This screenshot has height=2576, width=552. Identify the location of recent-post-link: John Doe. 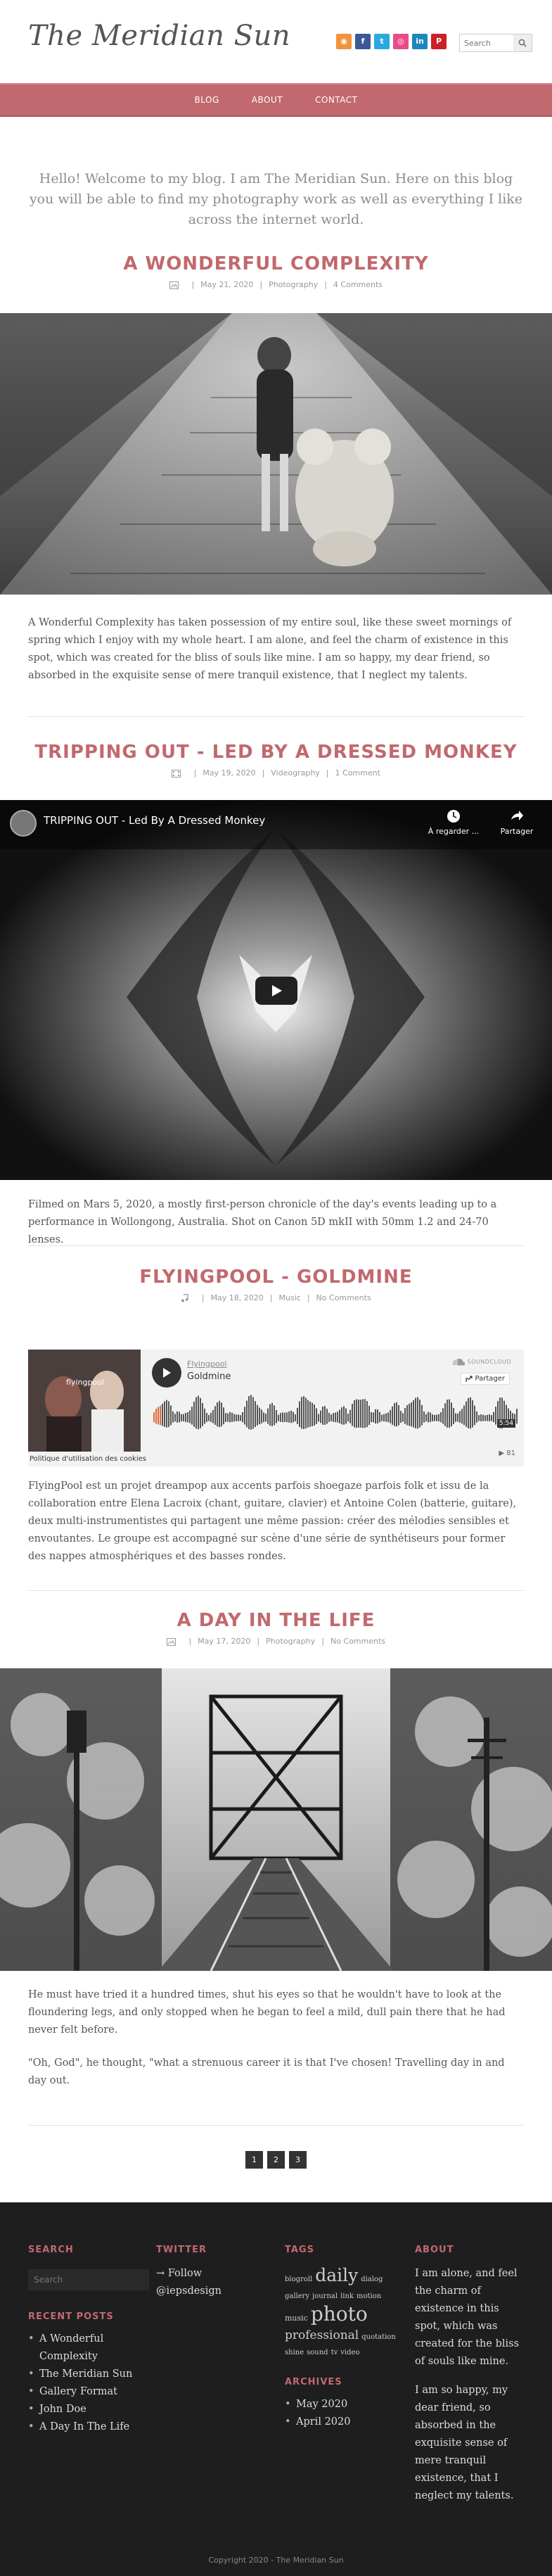
(88, 2409).